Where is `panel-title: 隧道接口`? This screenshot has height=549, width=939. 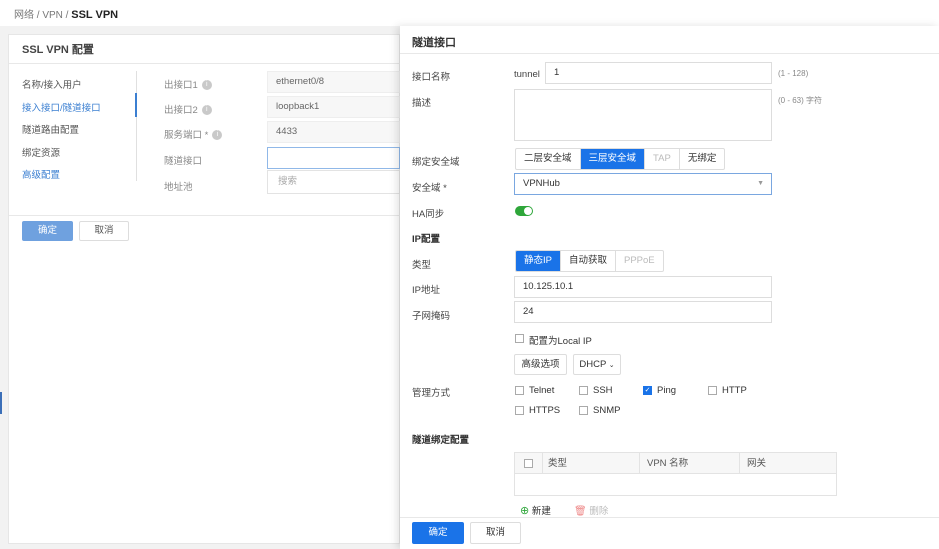 panel-title: 隧道接口 is located at coordinates (434, 43).